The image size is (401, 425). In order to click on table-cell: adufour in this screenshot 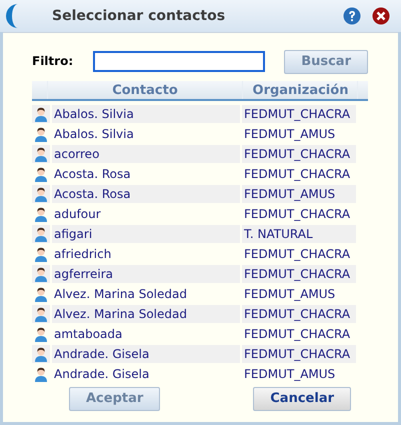, I will do `click(146, 214)`.